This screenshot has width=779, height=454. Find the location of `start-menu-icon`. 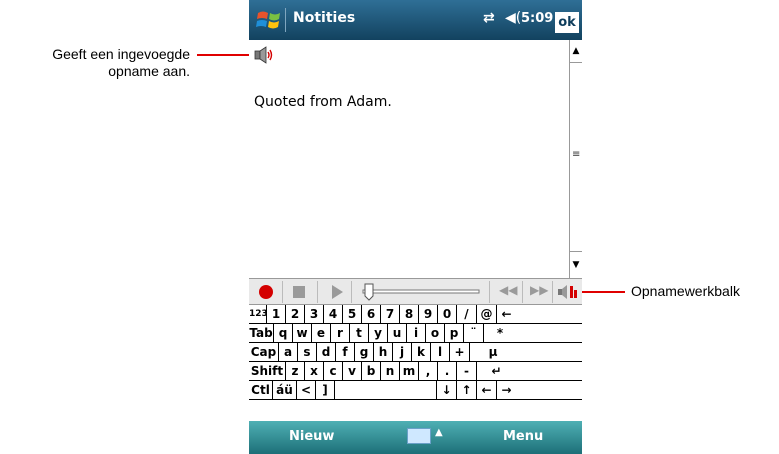

start-menu-icon is located at coordinates (269, 20).